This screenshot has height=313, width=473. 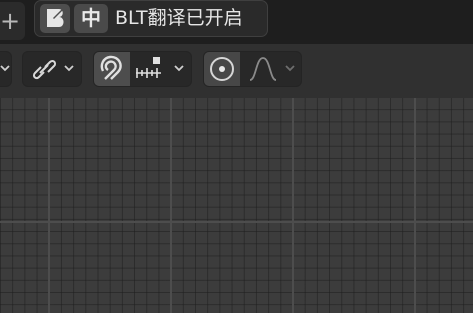 I want to click on snapping-group, so click(x=142, y=69).